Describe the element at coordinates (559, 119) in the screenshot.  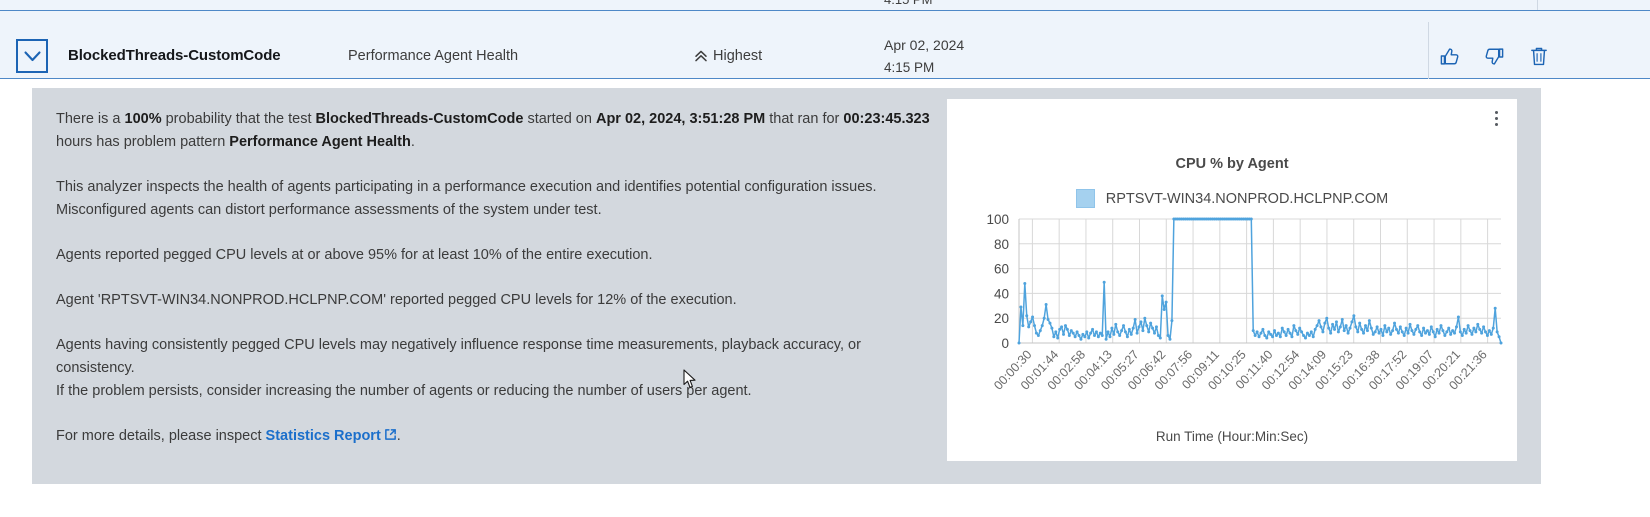
I see `p1-t3: started on` at that location.